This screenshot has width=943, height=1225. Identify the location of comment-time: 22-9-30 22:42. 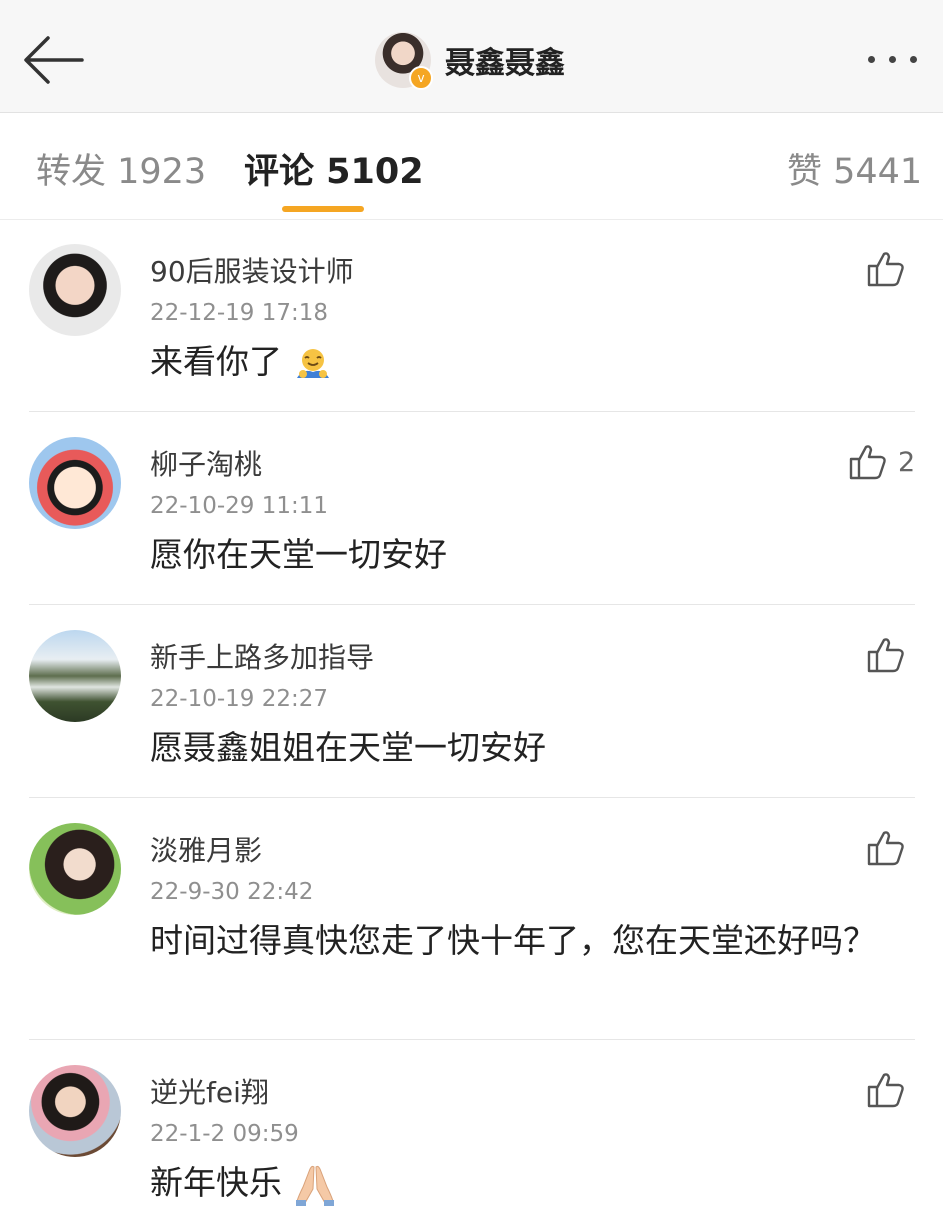
(232, 892).